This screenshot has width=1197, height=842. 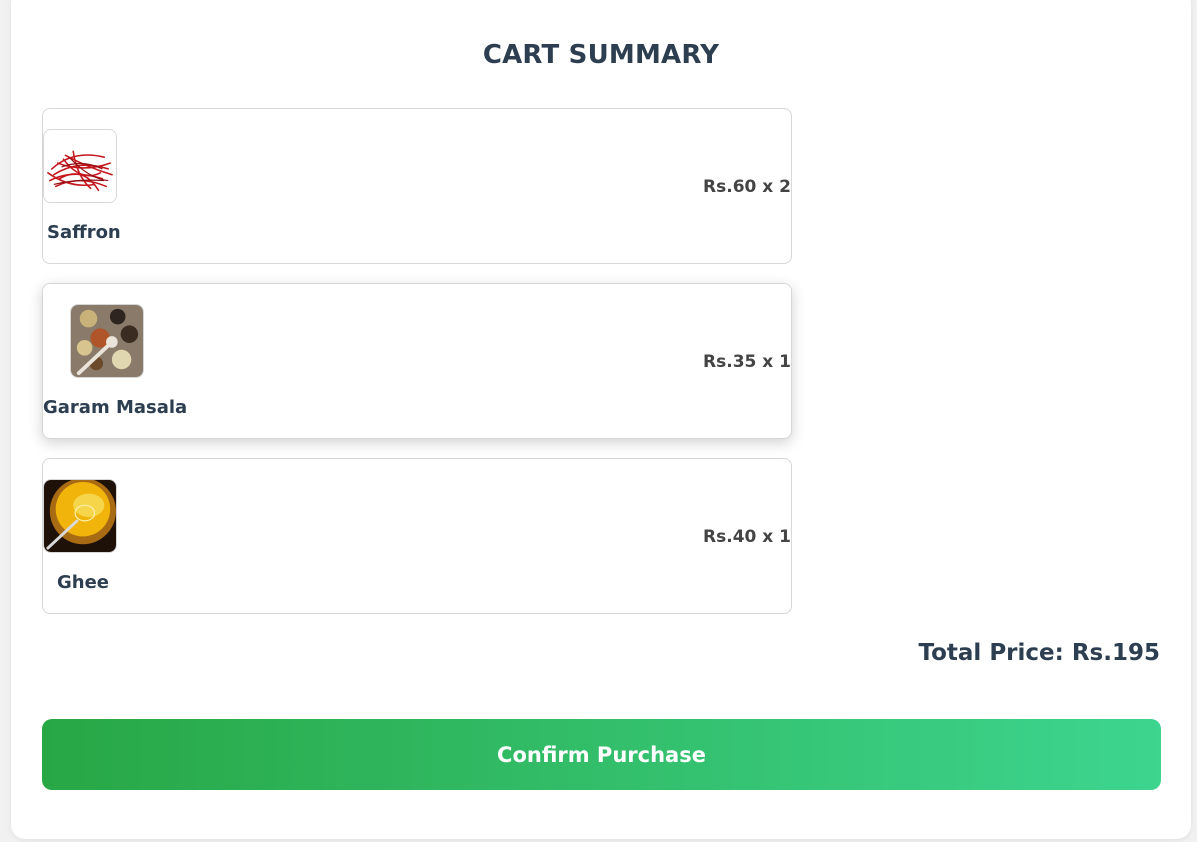 What do you see at coordinates (84, 232) in the screenshot?
I see `item-name: Saffron` at bounding box center [84, 232].